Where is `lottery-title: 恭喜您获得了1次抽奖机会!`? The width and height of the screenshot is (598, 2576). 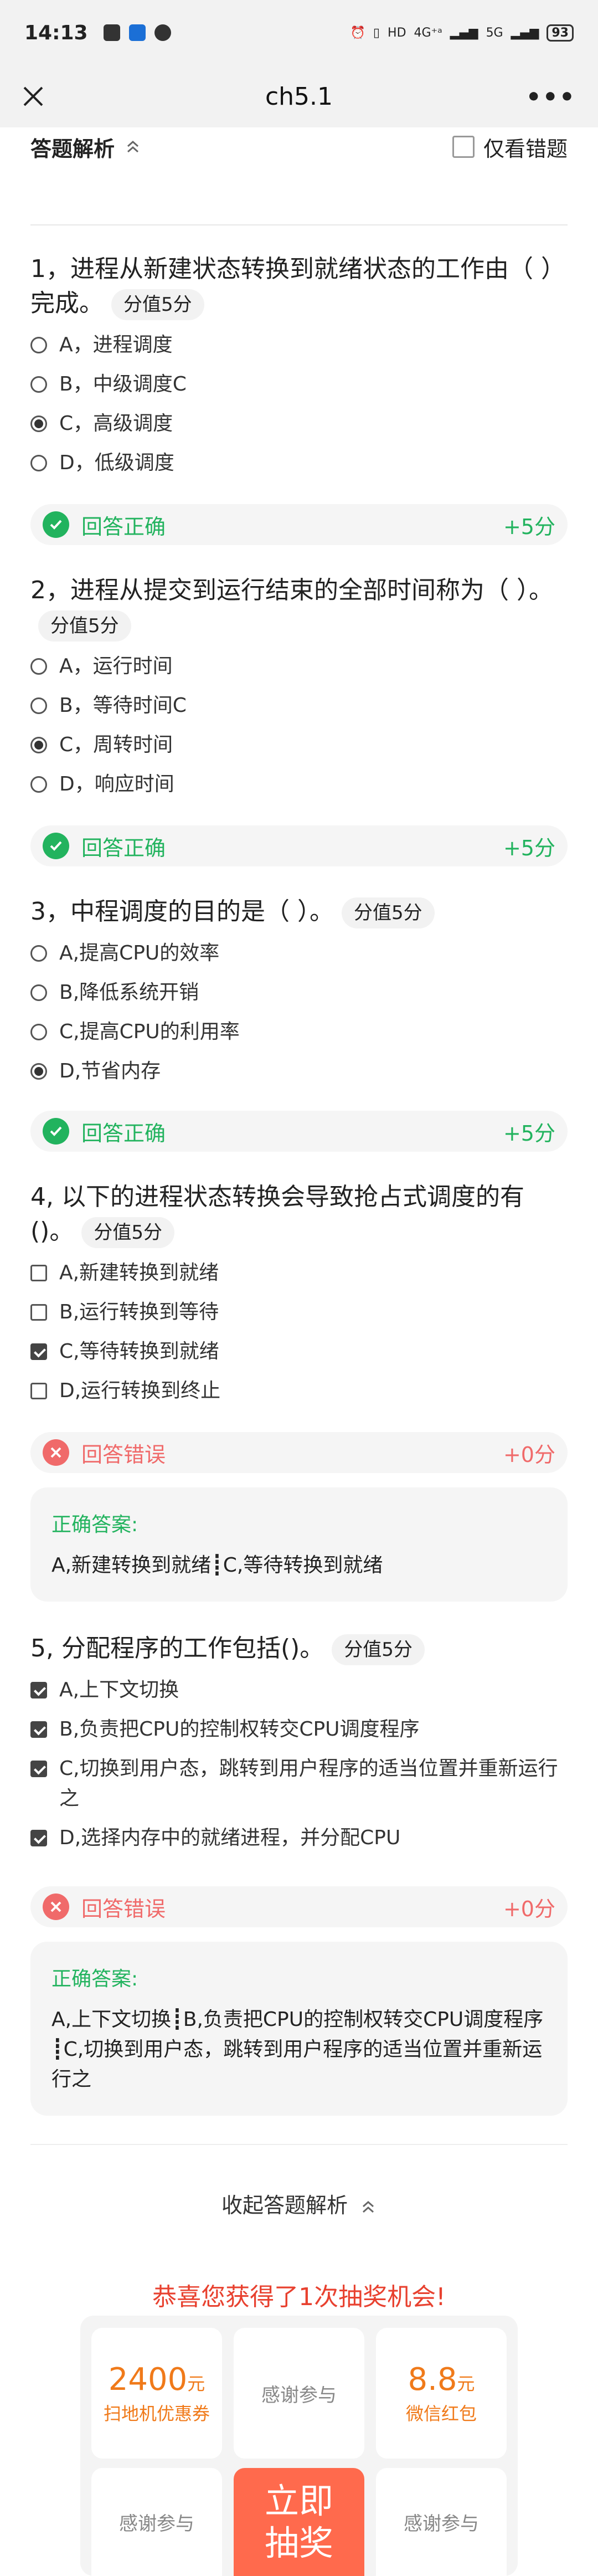
lottery-title: 恭喜您获得了1次抽奖机会! is located at coordinates (299, 2297).